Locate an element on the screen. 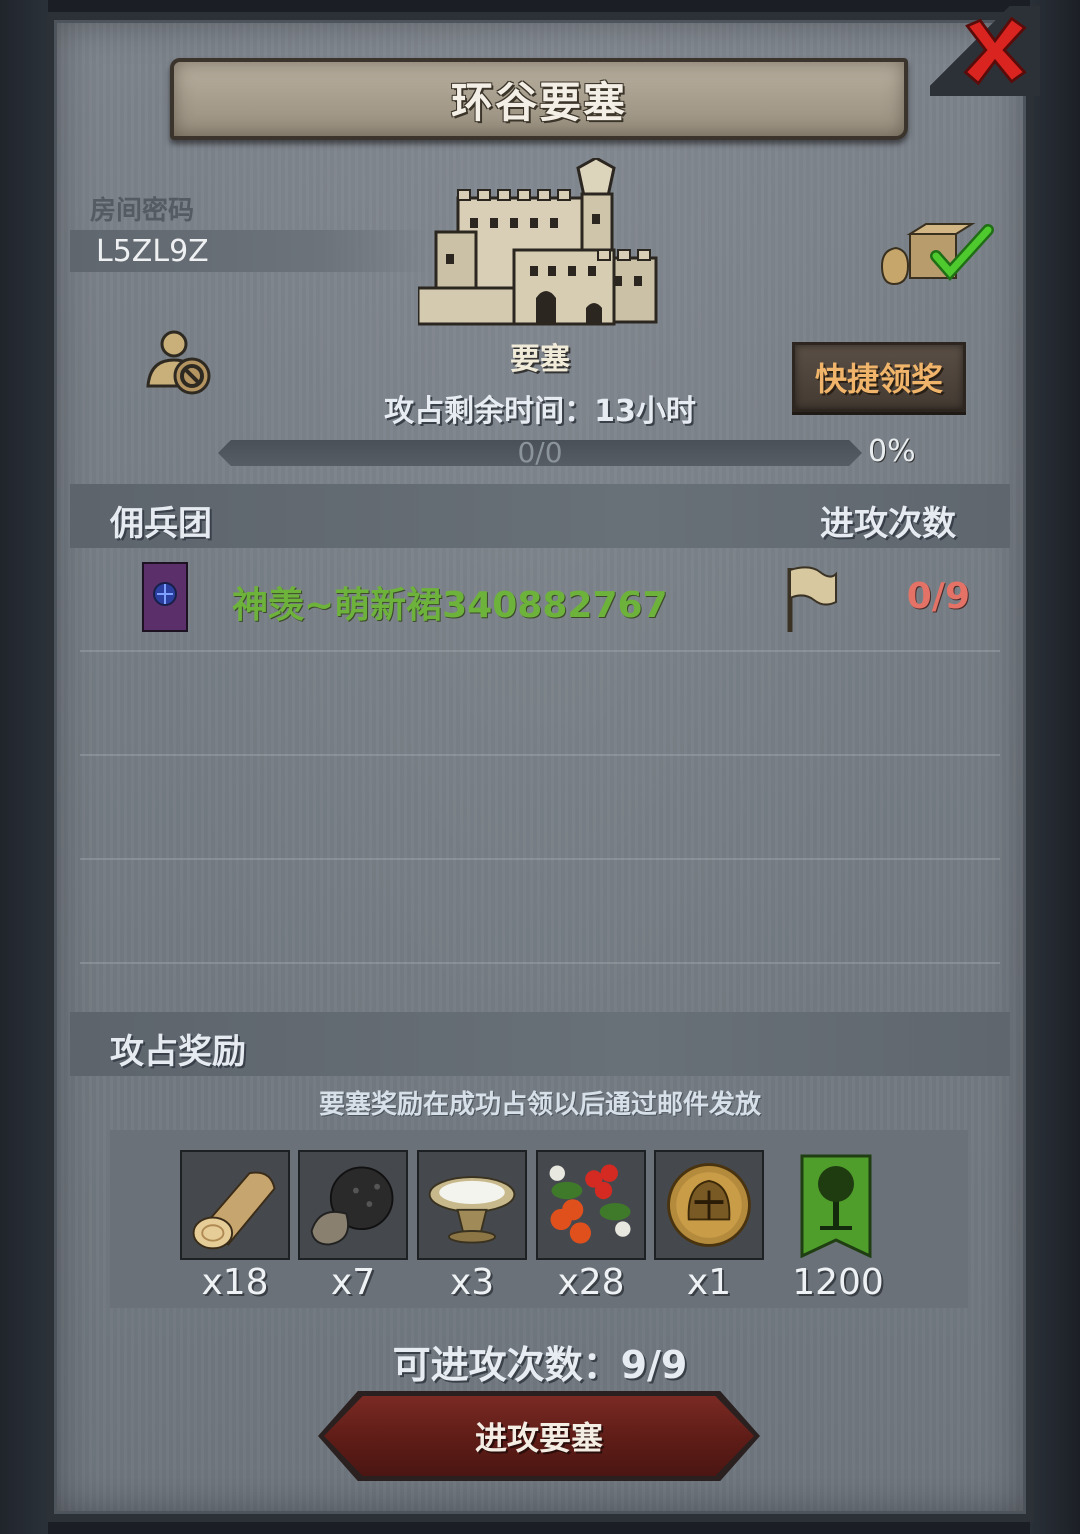 This screenshot has height=1534, width=1080. truffle-icon is located at coordinates (353, 1205).